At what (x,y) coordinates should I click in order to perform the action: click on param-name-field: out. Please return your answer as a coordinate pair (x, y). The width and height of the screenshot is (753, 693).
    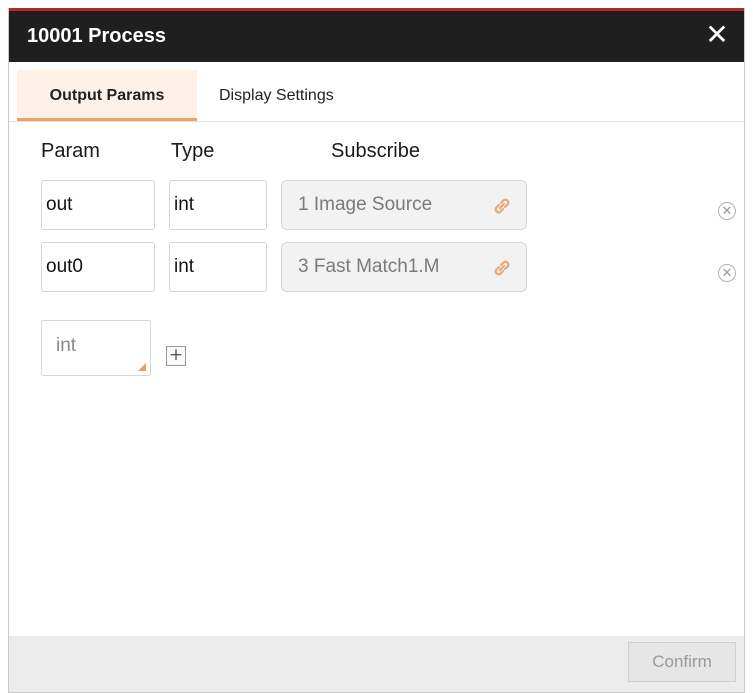
    Looking at the image, I should click on (98, 205).